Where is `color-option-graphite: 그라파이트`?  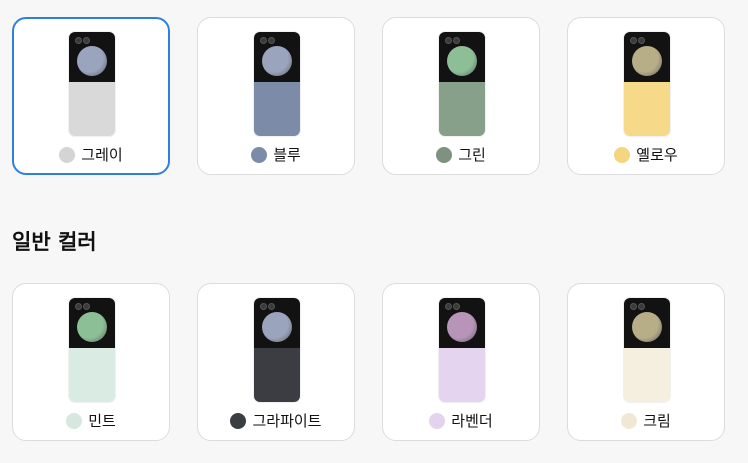
color-option-graphite: 그라파이트 is located at coordinates (276, 362).